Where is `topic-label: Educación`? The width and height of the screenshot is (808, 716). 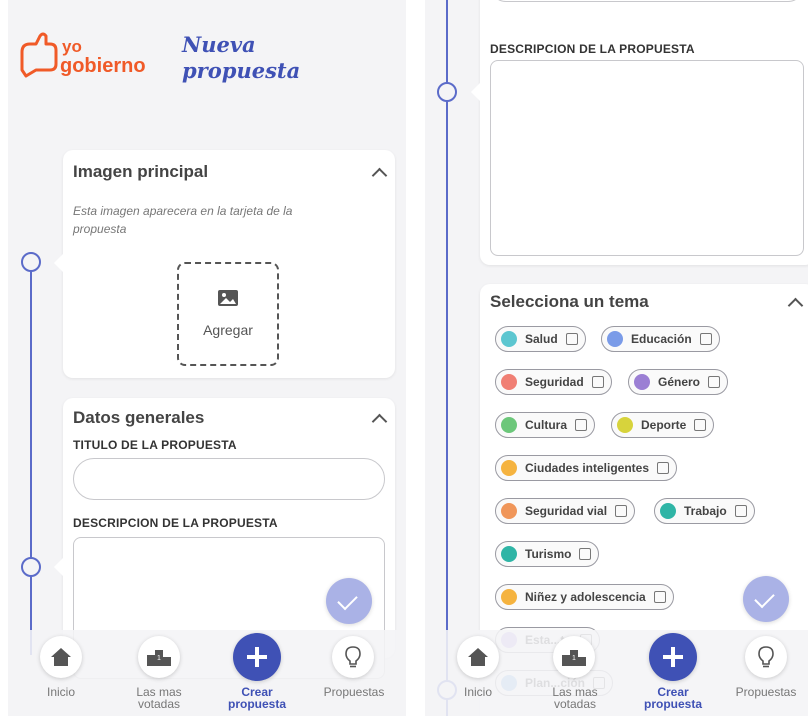
topic-label: Educación is located at coordinates (661, 339).